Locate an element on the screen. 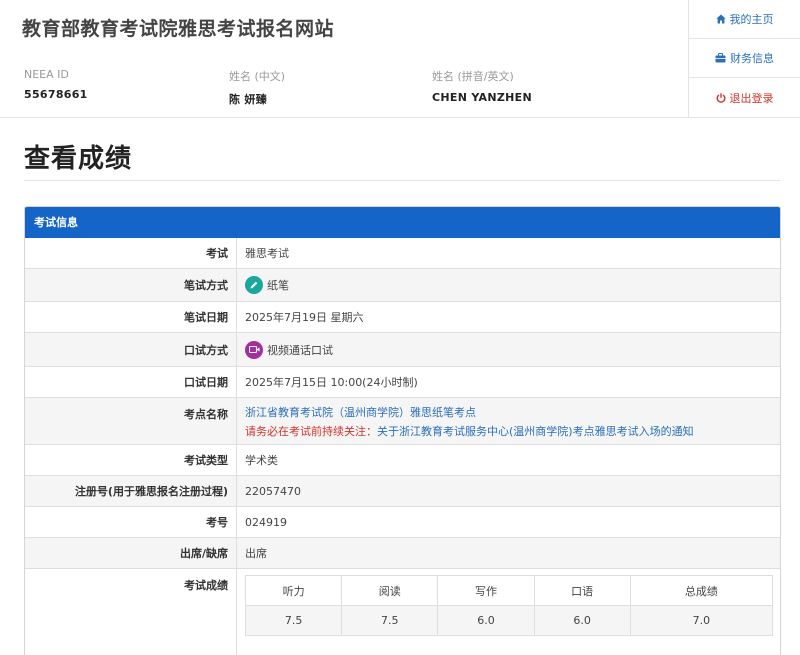 The width and height of the screenshot is (800, 655). score-header-overall: 总成绩 is located at coordinates (701, 590).